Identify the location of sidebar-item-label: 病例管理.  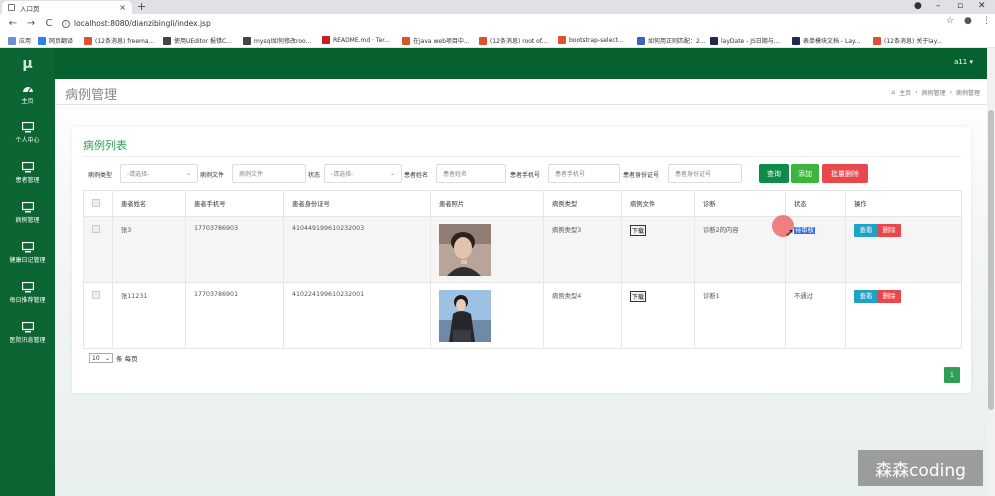
(27, 220).